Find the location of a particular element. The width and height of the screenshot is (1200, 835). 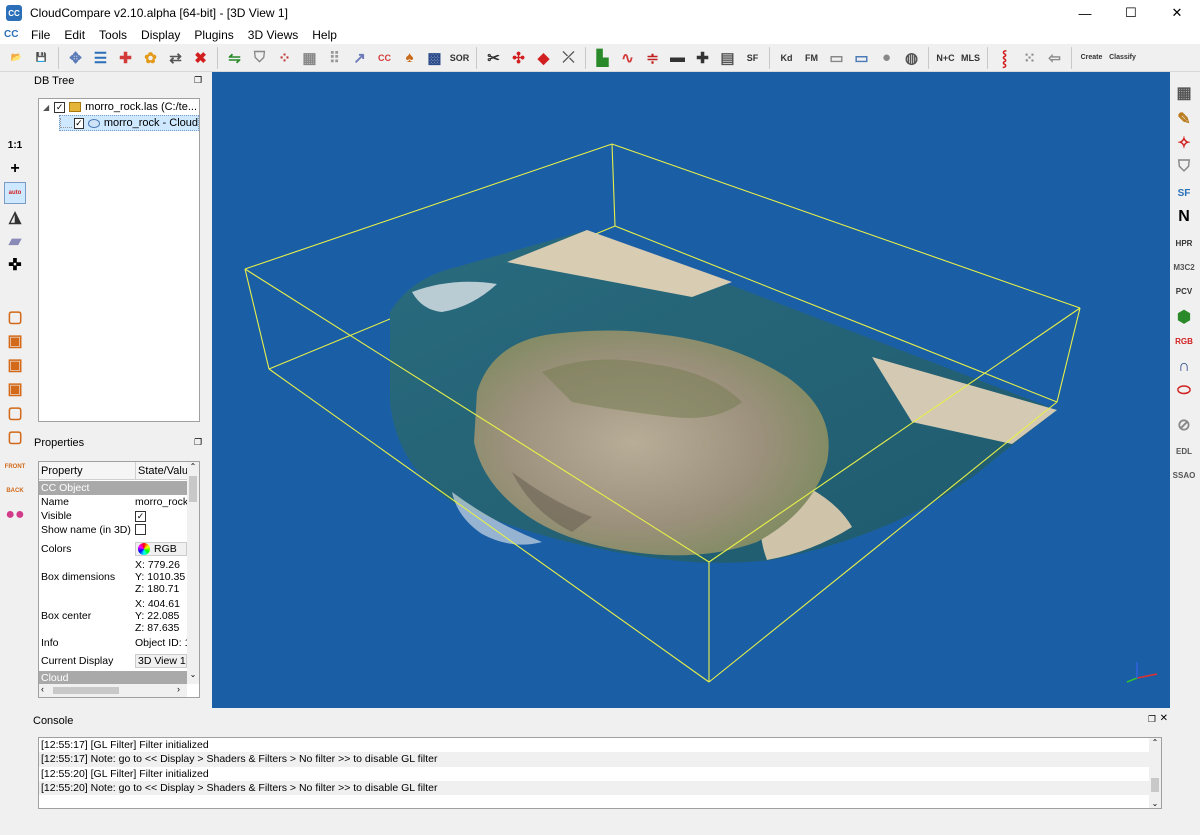

clone-icon: ⇄ is located at coordinates (176, 58).